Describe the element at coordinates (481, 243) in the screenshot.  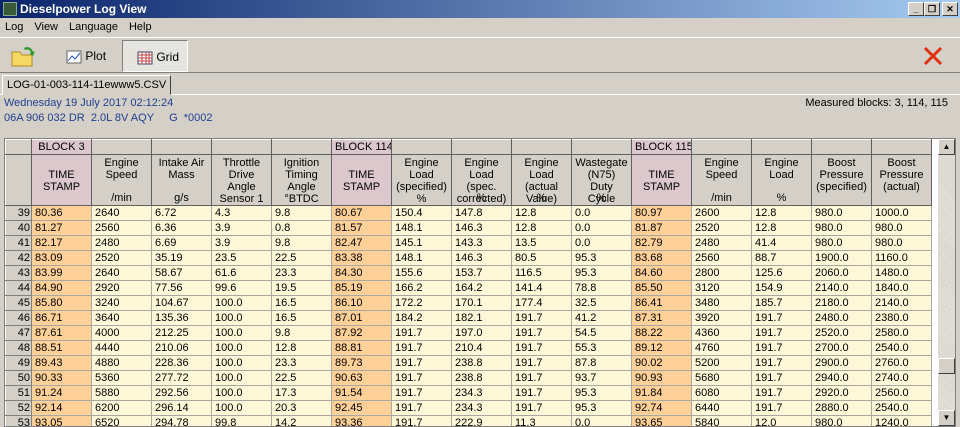
I see `table-cell: 143.3` at that location.